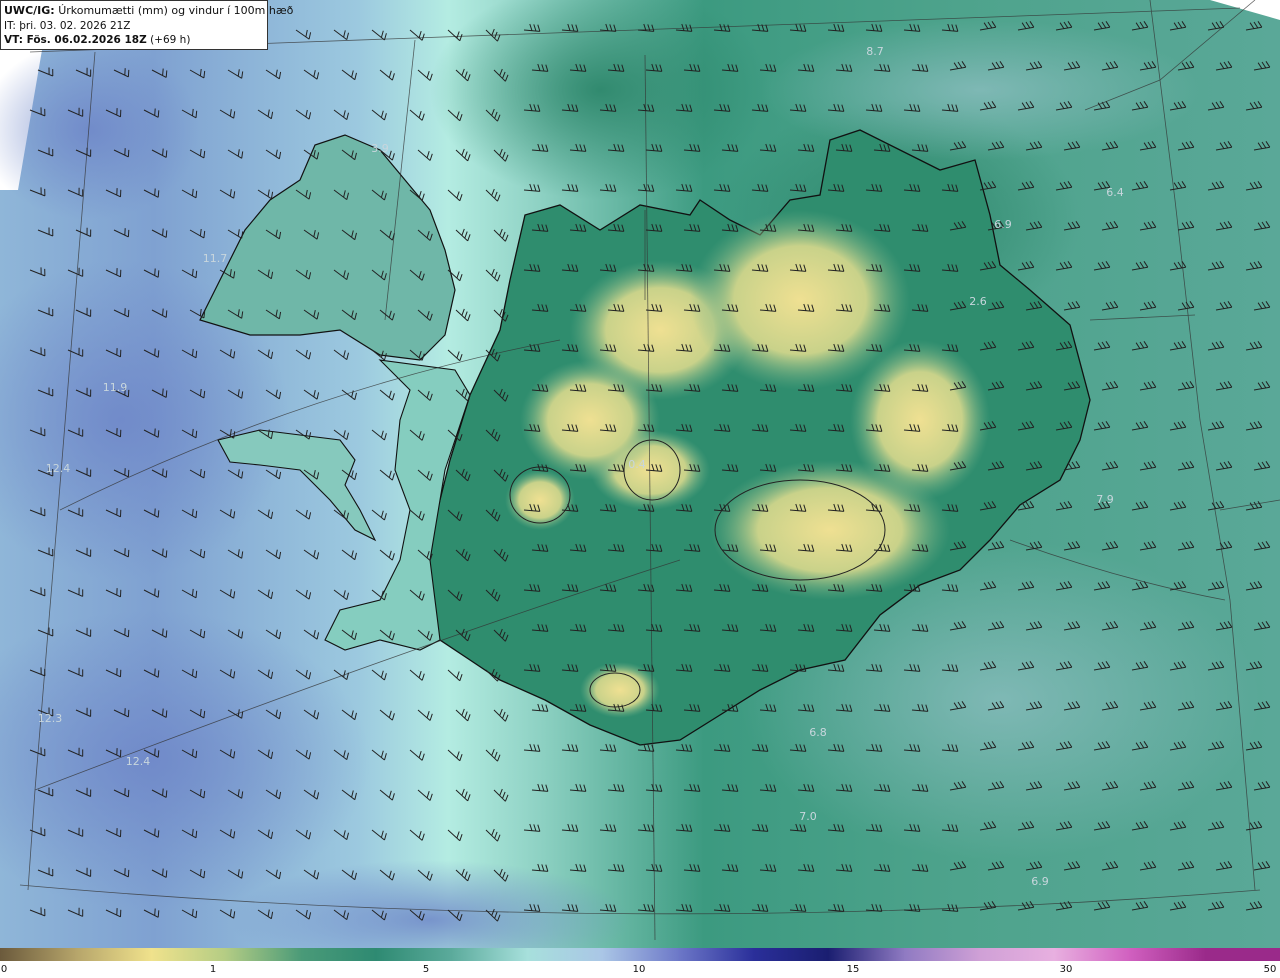  What do you see at coordinates (978, 301) in the screenshot?
I see `value-label: 2.6` at bounding box center [978, 301].